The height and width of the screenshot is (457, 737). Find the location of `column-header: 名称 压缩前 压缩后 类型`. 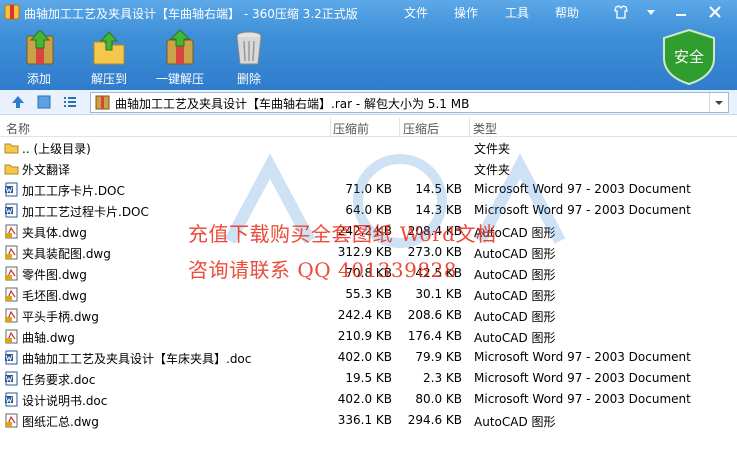

column-header: 名称 压缩前 压缩后 类型 is located at coordinates (368, 127).